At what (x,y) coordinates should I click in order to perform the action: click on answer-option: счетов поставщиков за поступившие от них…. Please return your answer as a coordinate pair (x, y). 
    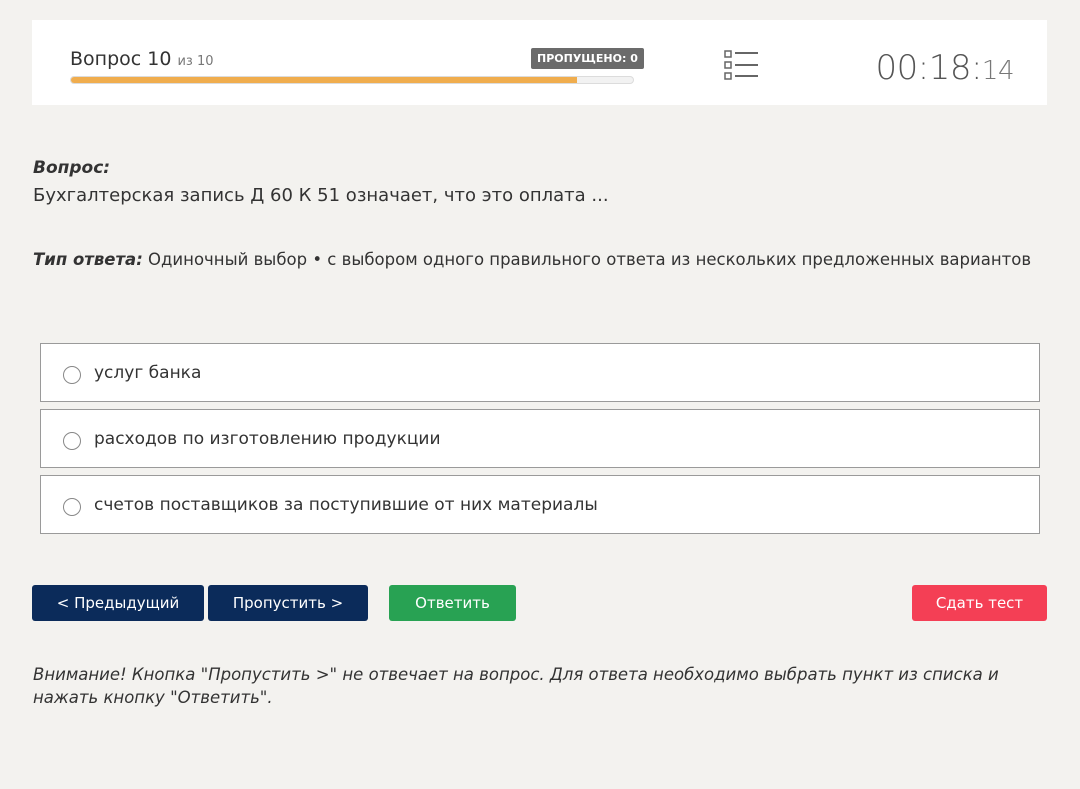
    Looking at the image, I should click on (540, 504).